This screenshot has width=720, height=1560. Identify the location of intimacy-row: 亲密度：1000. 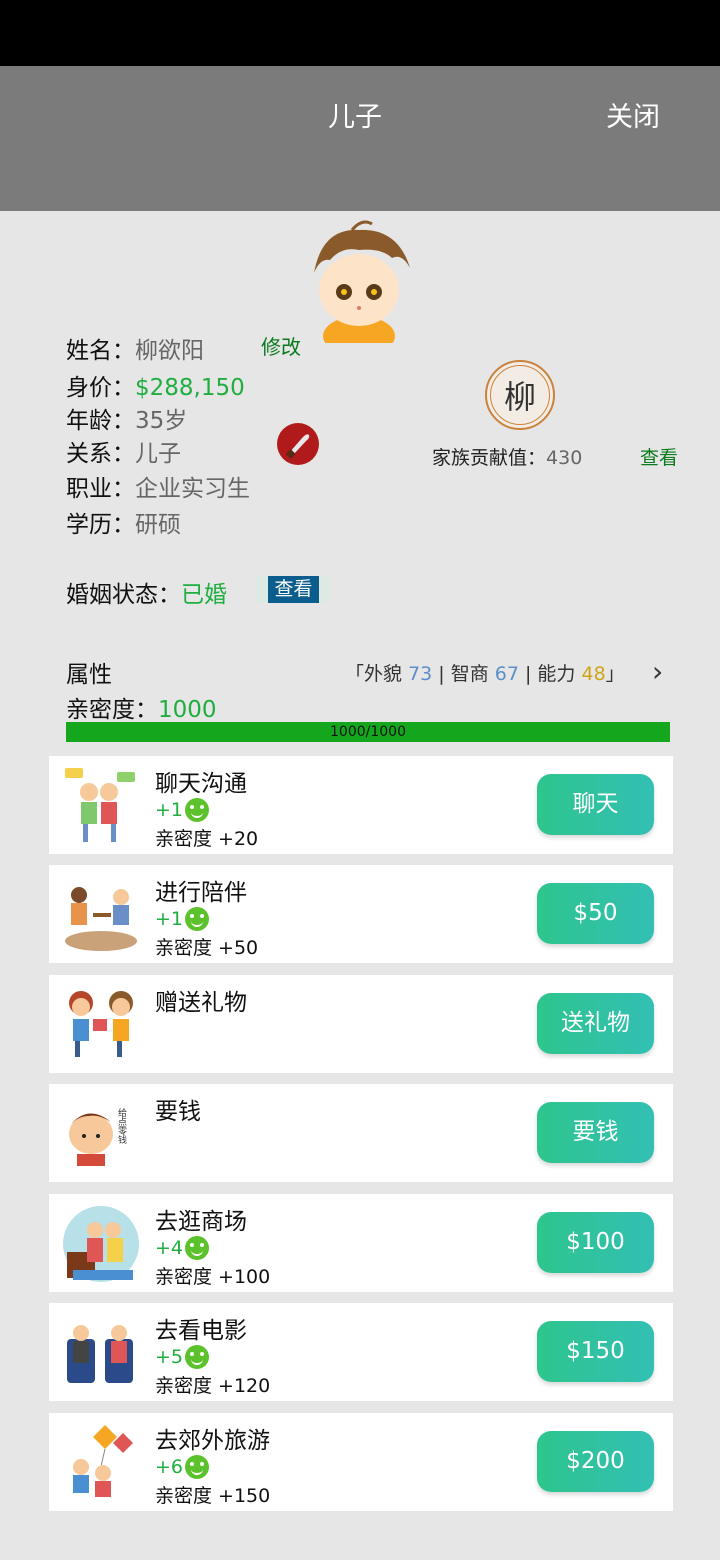
(141, 707).